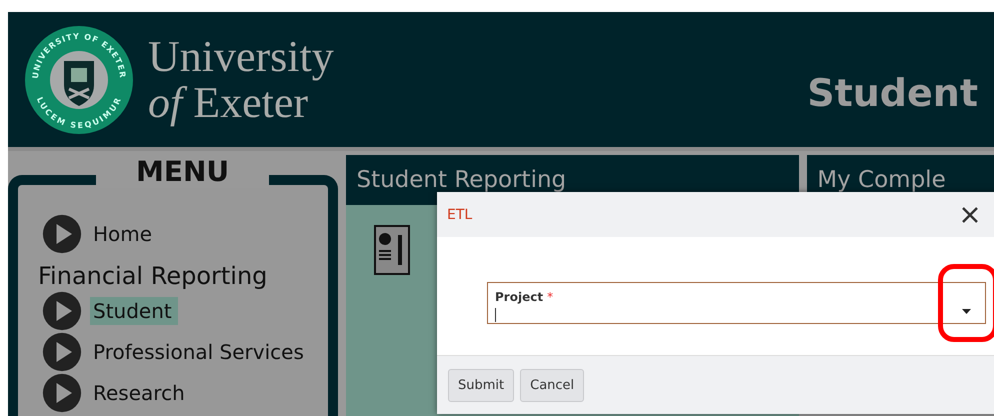 The width and height of the screenshot is (994, 416). What do you see at coordinates (970, 215) in the screenshot?
I see `close-icon` at bounding box center [970, 215].